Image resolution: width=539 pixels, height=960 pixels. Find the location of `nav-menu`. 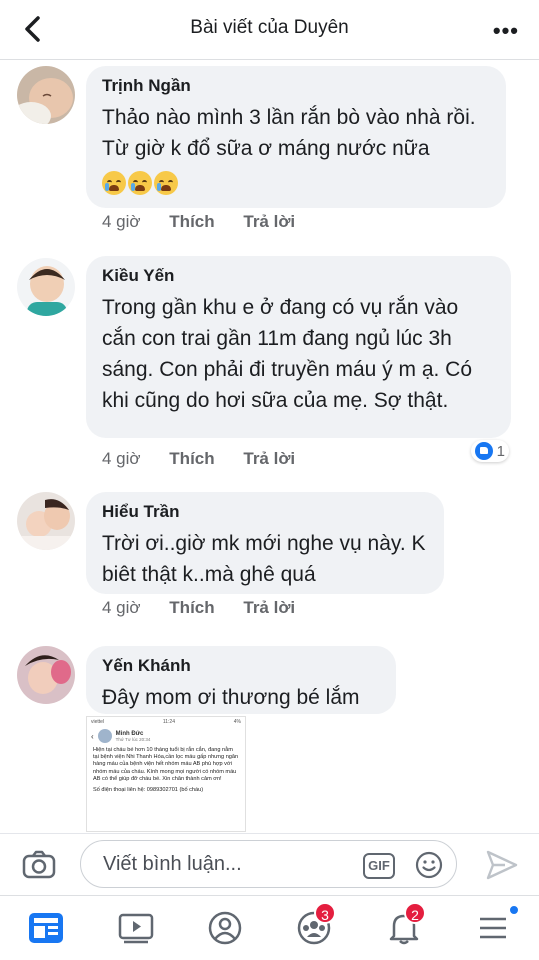

nav-menu is located at coordinates (497, 925).